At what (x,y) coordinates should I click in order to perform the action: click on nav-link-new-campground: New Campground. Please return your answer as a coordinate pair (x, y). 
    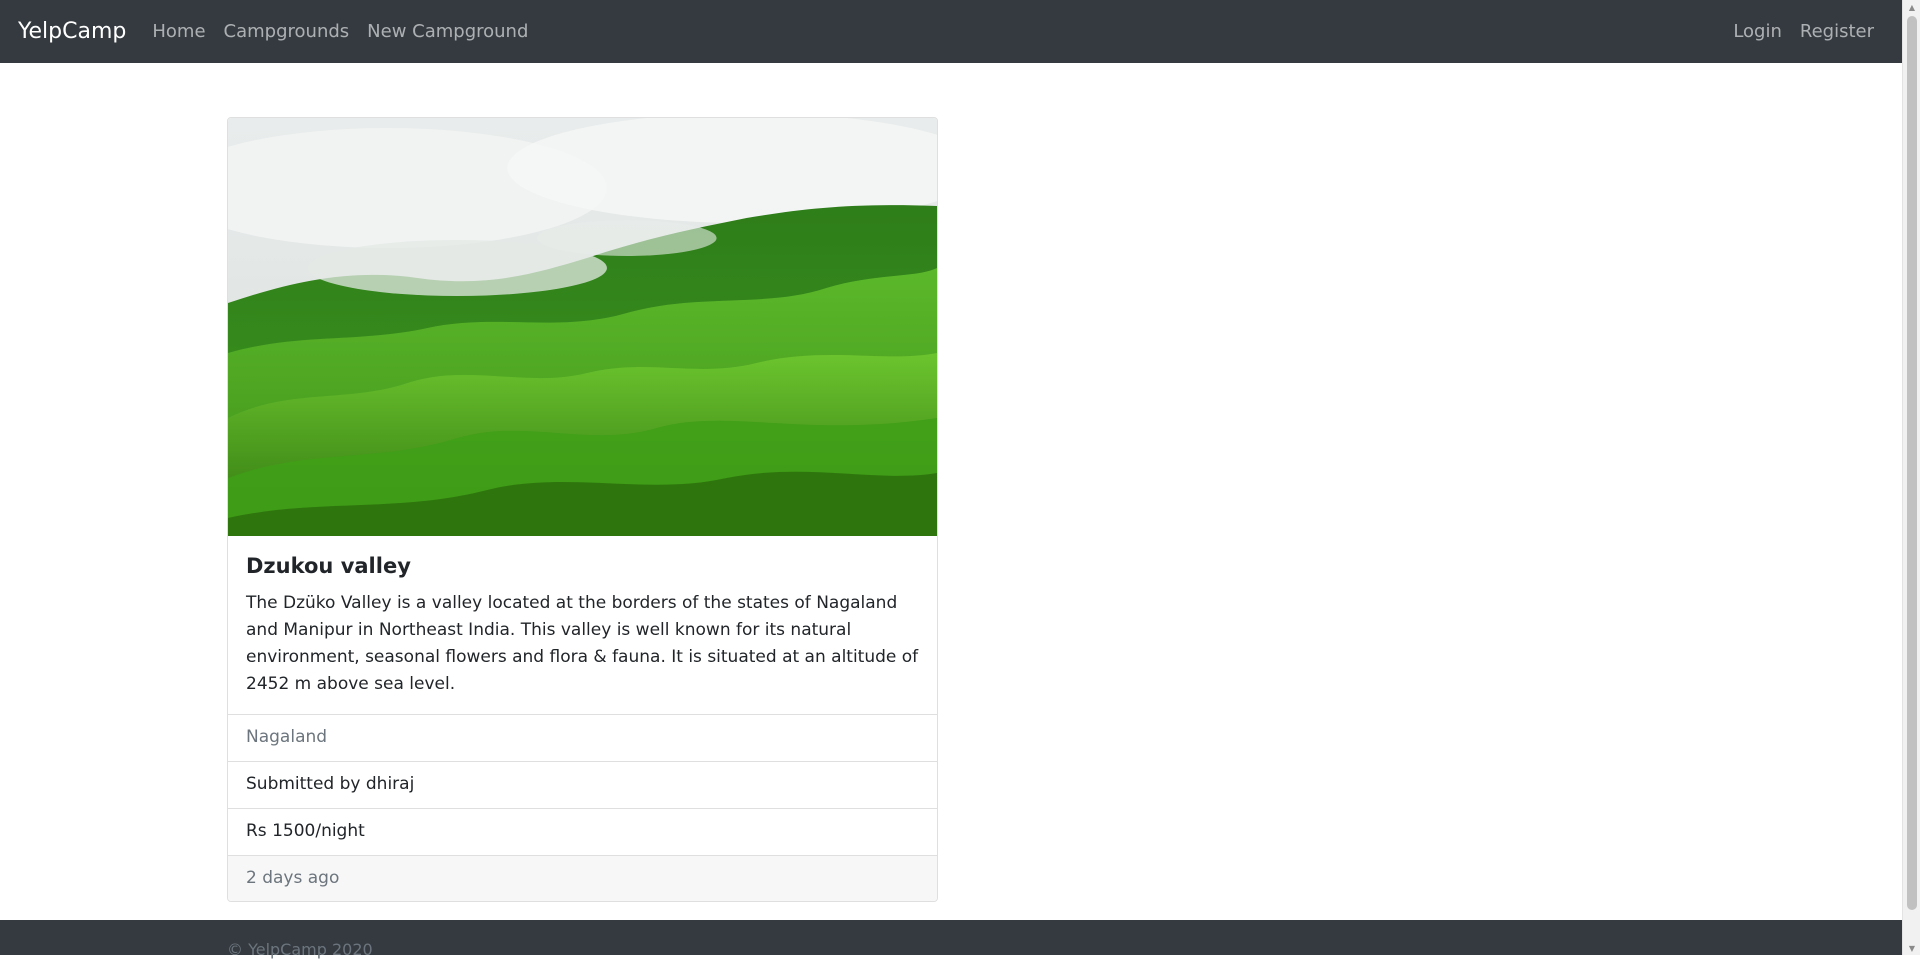
    Looking at the image, I should click on (447, 31).